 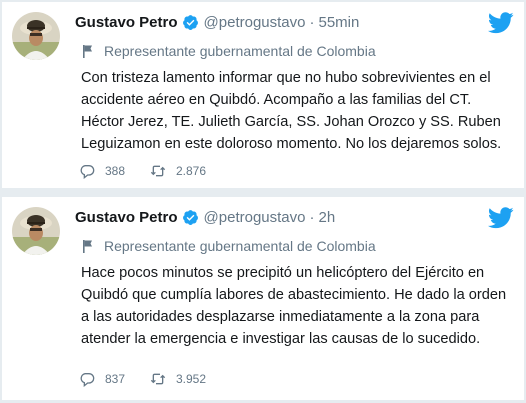 I want to click on tweet-actions: 837 3.952, so click(x=142, y=379).